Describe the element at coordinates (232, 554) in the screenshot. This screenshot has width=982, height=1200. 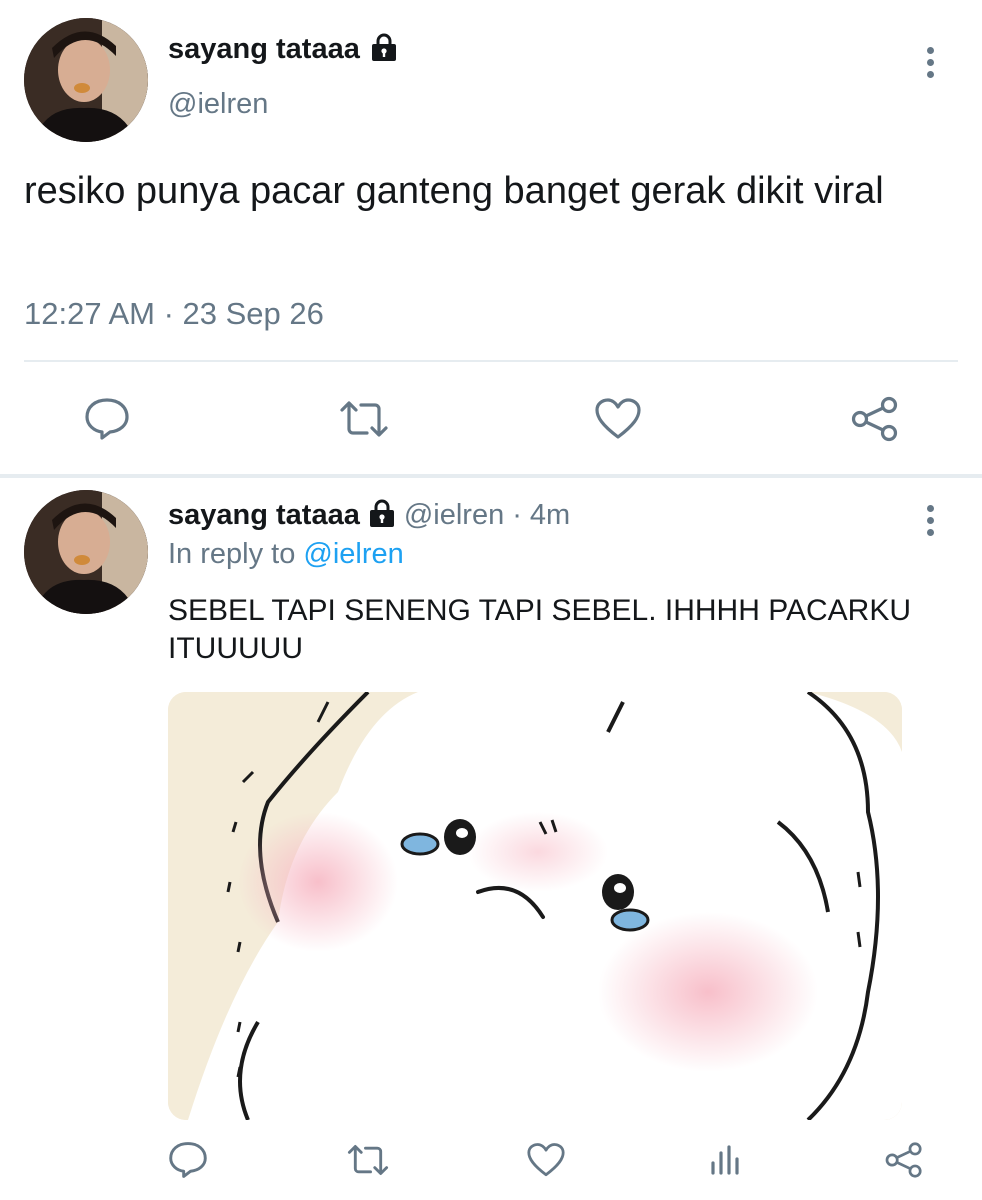
I see `reply-prefix: In reply to` at that location.